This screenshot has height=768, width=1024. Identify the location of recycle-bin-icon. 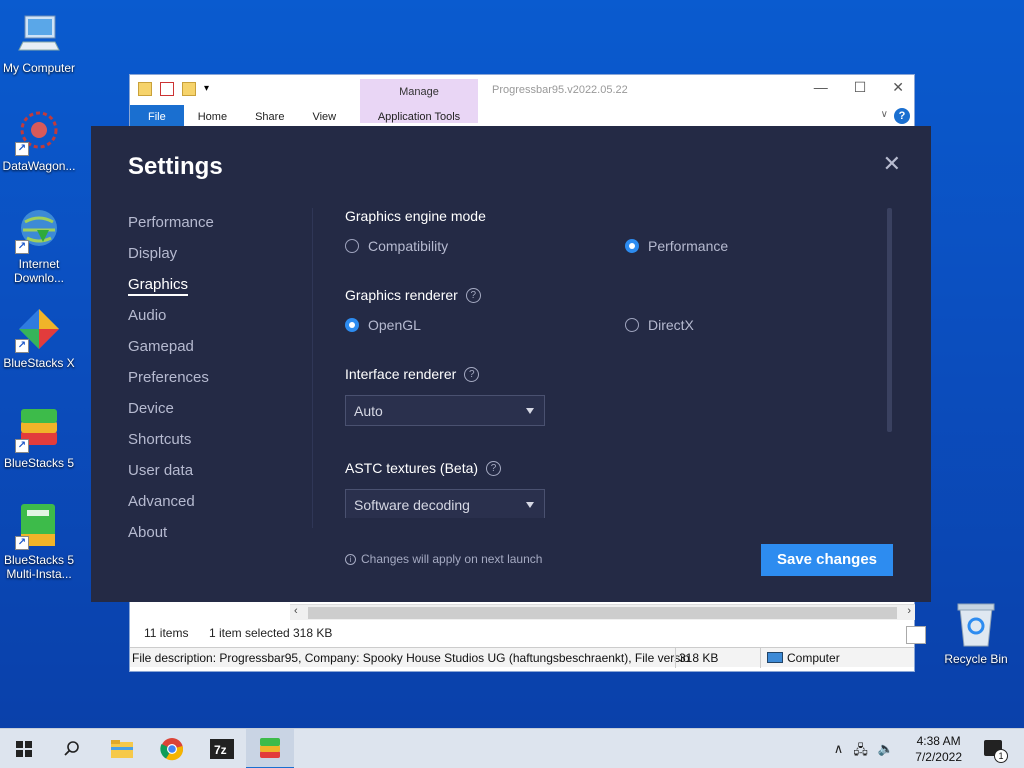
(976, 625).